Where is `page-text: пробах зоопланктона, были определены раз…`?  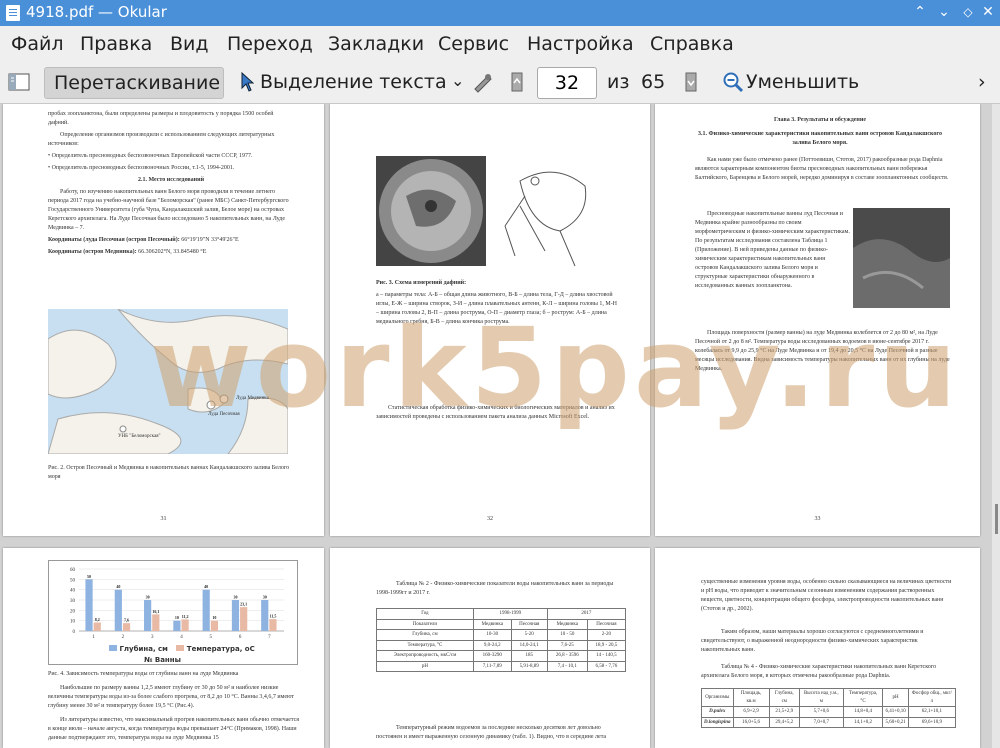 page-text: пробах зоопланктона, были определены раз… is located at coordinates (161, 118).